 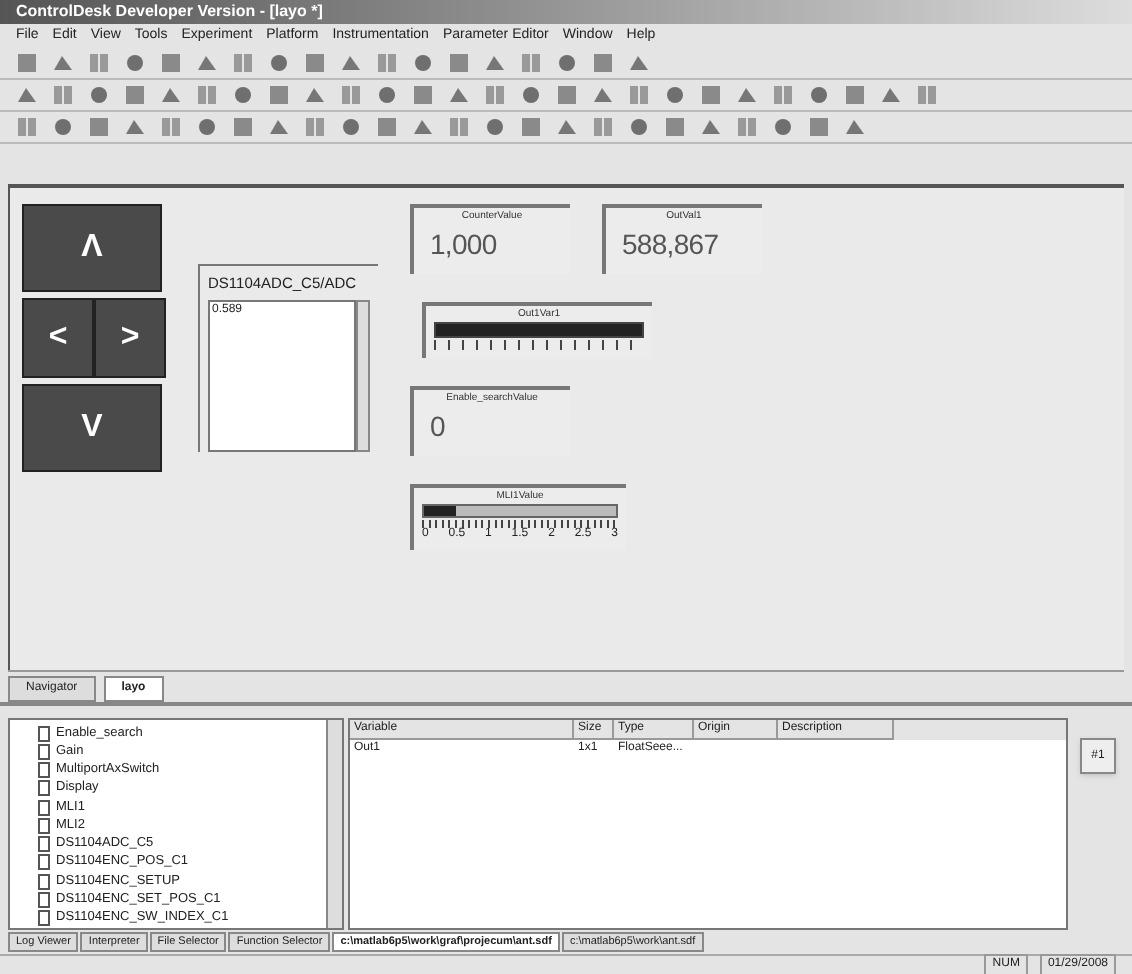 What do you see at coordinates (566, 12) in the screenshot?
I see `title-bar: ControlDesk Developer Version - [layo *]` at bounding box center [566, 12].